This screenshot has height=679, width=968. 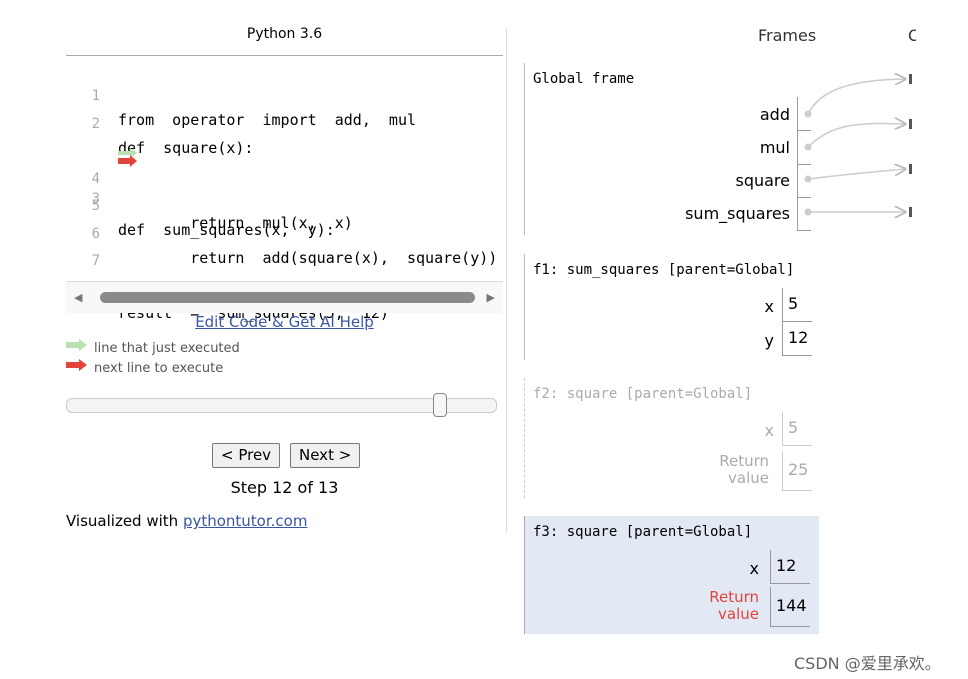 What do you see at coordinates (856, 174) in the screenshot?
I see `pointer-arrow-square` at bounding box center [856, 174].